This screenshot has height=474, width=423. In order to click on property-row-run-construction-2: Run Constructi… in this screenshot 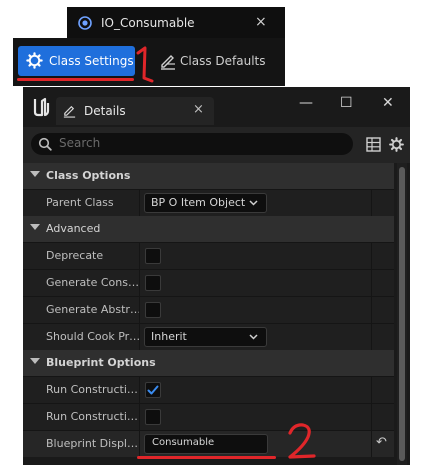, I will do `click(208, 416)`.